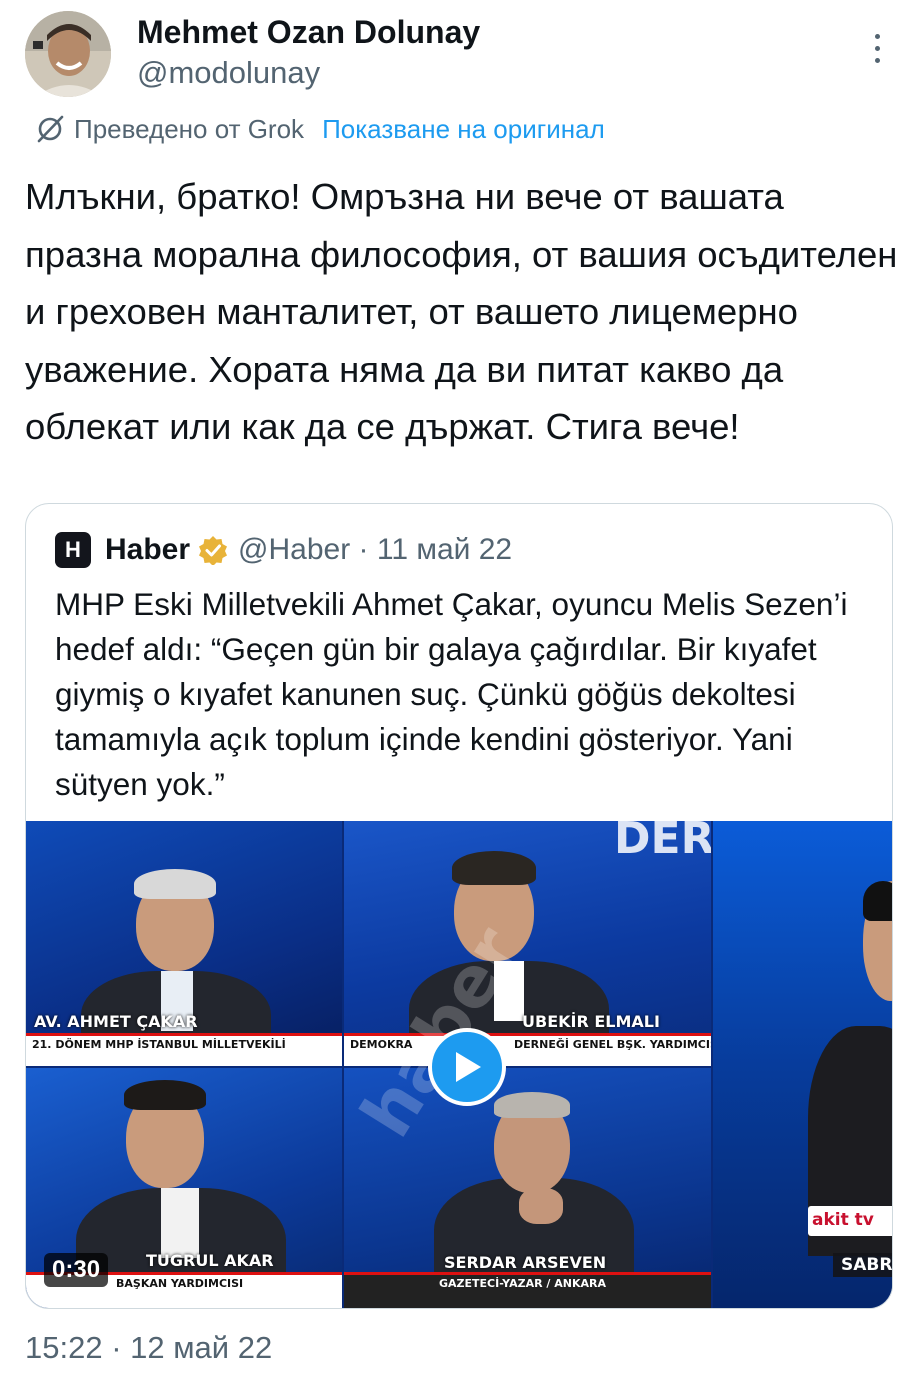 The width and height of the screenshot is (921, 1385). What do you see at coordinates (213, 550) in the screenshot?
I see `verified-badge-icon` at bounding box center [213, 550].